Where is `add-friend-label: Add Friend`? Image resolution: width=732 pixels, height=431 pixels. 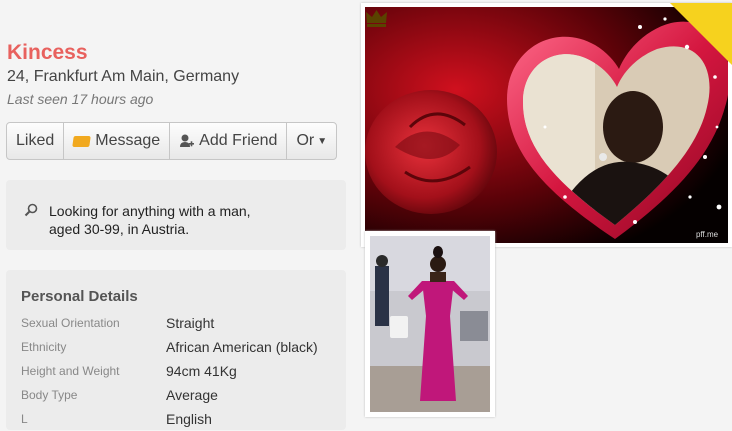 add-friend-label: Add Friend is located at coordinates (238, 140).